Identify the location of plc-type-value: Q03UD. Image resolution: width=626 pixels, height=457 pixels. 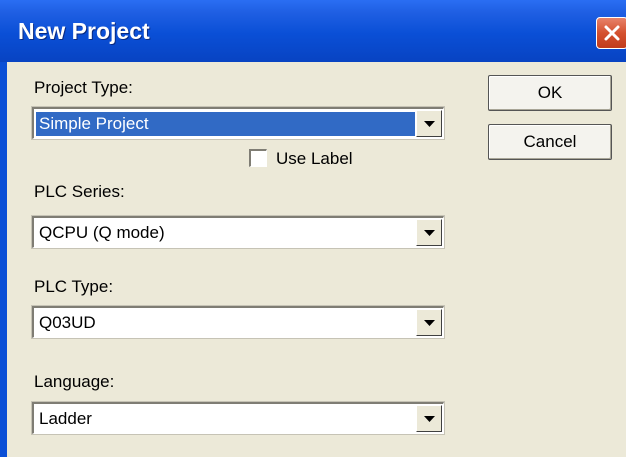
(67, 322).